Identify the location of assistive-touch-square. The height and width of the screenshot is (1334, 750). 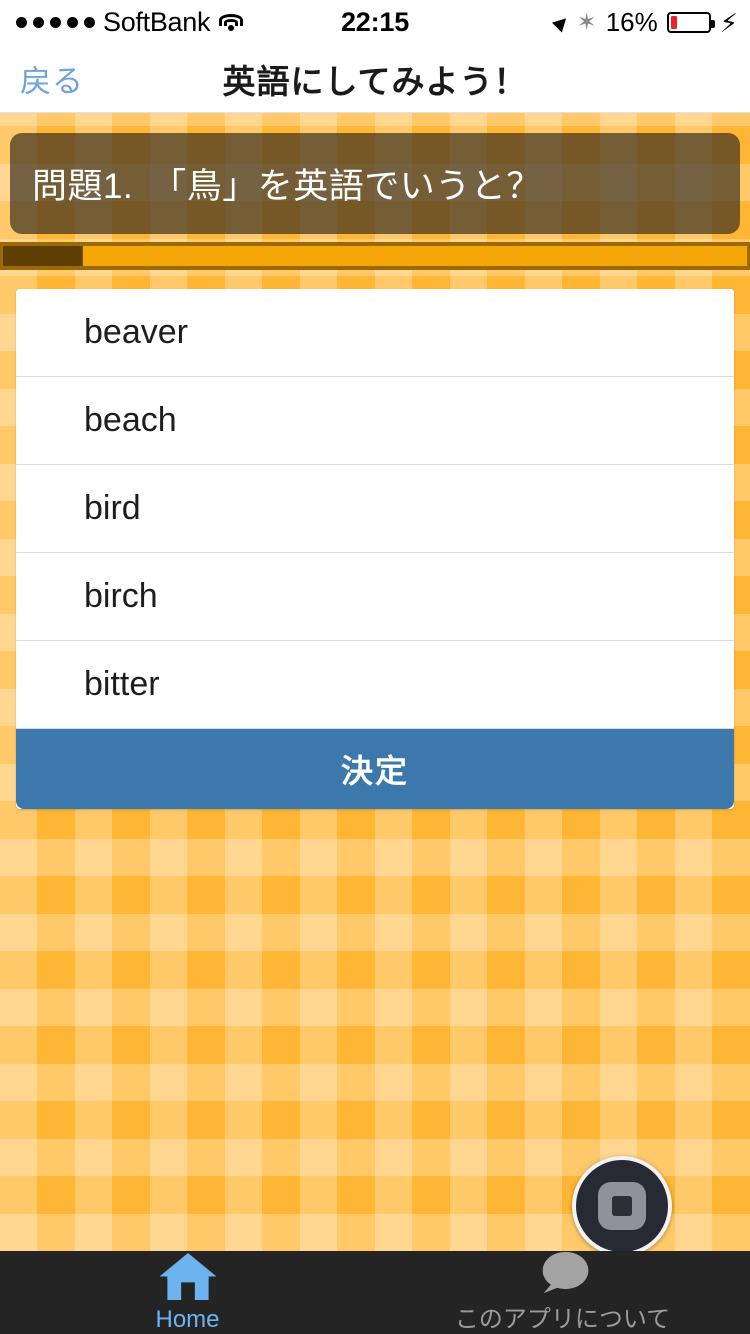
(622, 1206).